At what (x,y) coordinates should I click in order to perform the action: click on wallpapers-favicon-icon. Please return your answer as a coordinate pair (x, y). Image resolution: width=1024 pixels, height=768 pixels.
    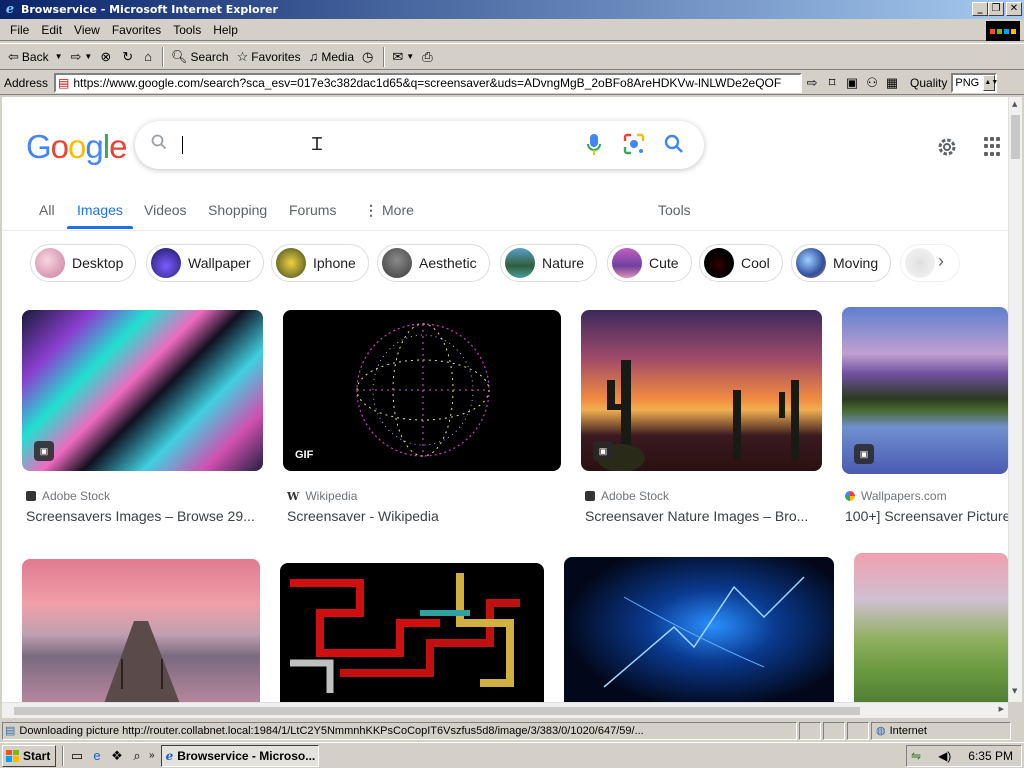
    Looking at the image, I should click on (850, 496).